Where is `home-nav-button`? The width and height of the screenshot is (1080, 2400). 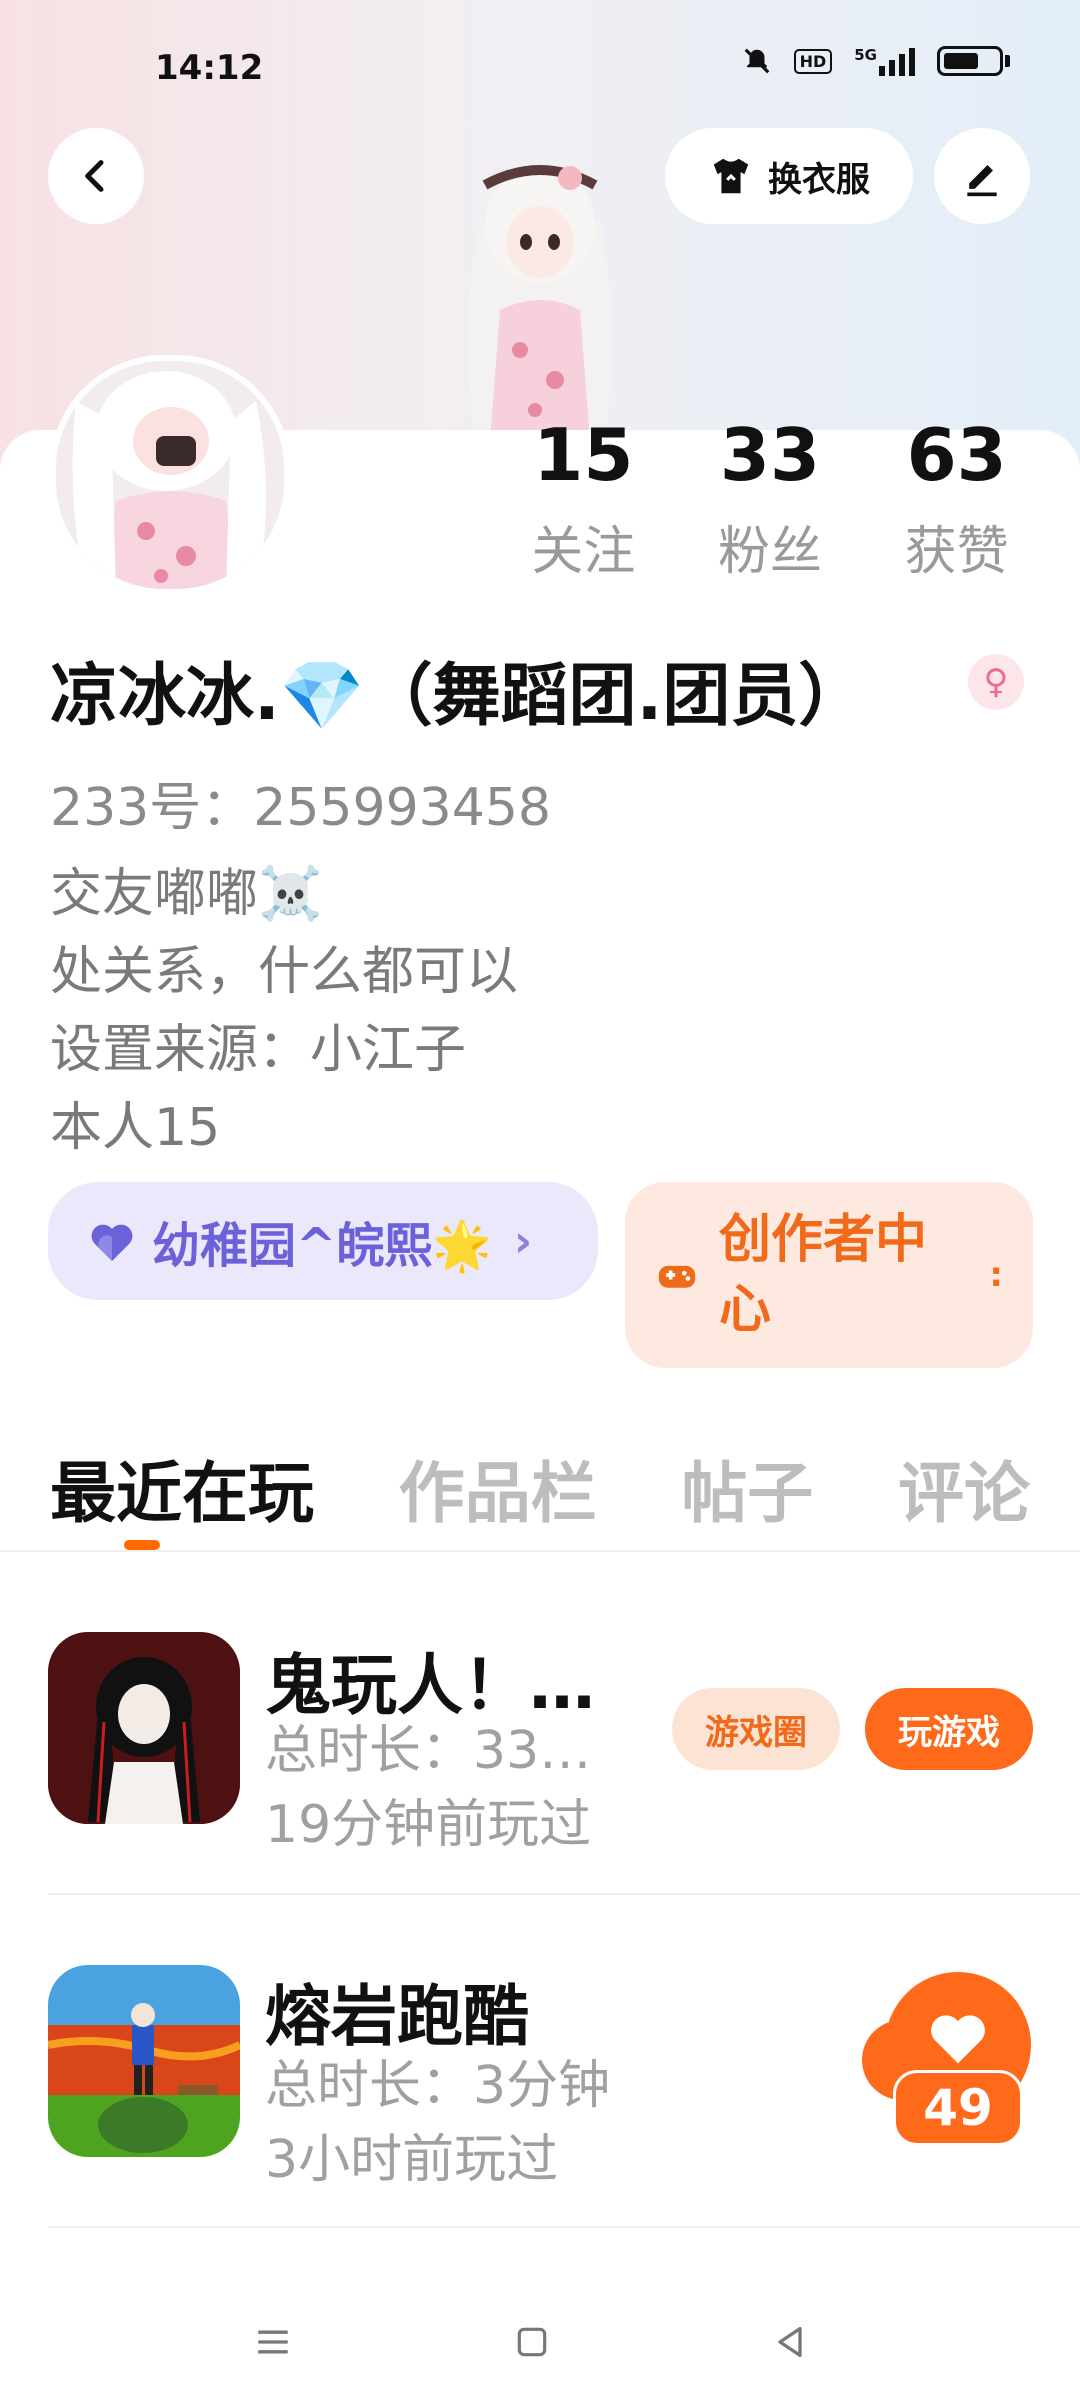 home-nav-button is located at coordinates (532, 2342).